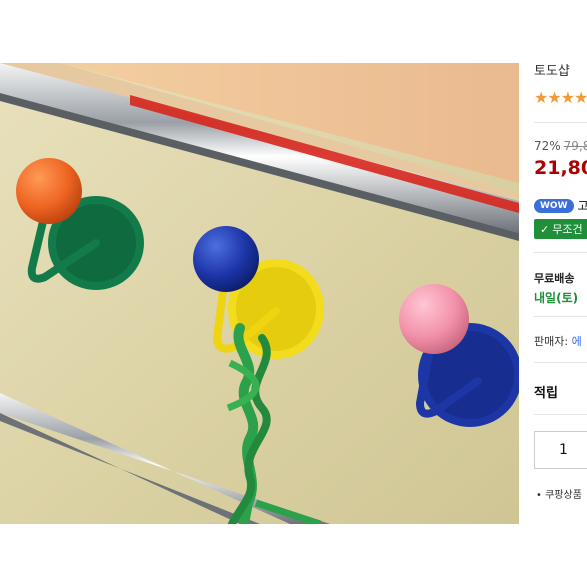  What do you see at coordinates (577, 341) in the screenshot?
I see `seller-link: 에` at bounding box center [577, 341].